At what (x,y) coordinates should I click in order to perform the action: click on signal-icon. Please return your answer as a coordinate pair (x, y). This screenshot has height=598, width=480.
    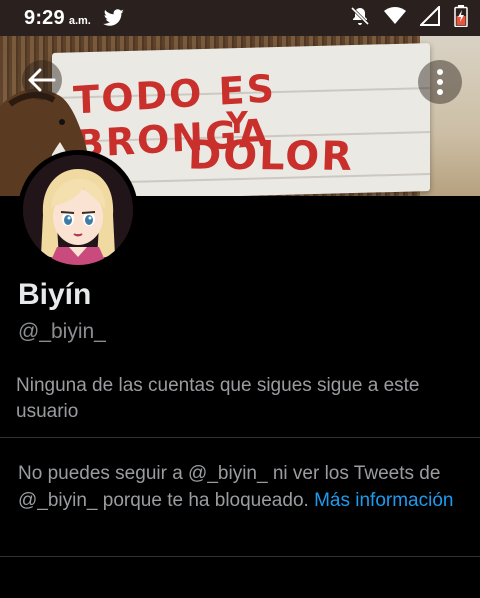
    Looking at the image, I should click on (429, 17).